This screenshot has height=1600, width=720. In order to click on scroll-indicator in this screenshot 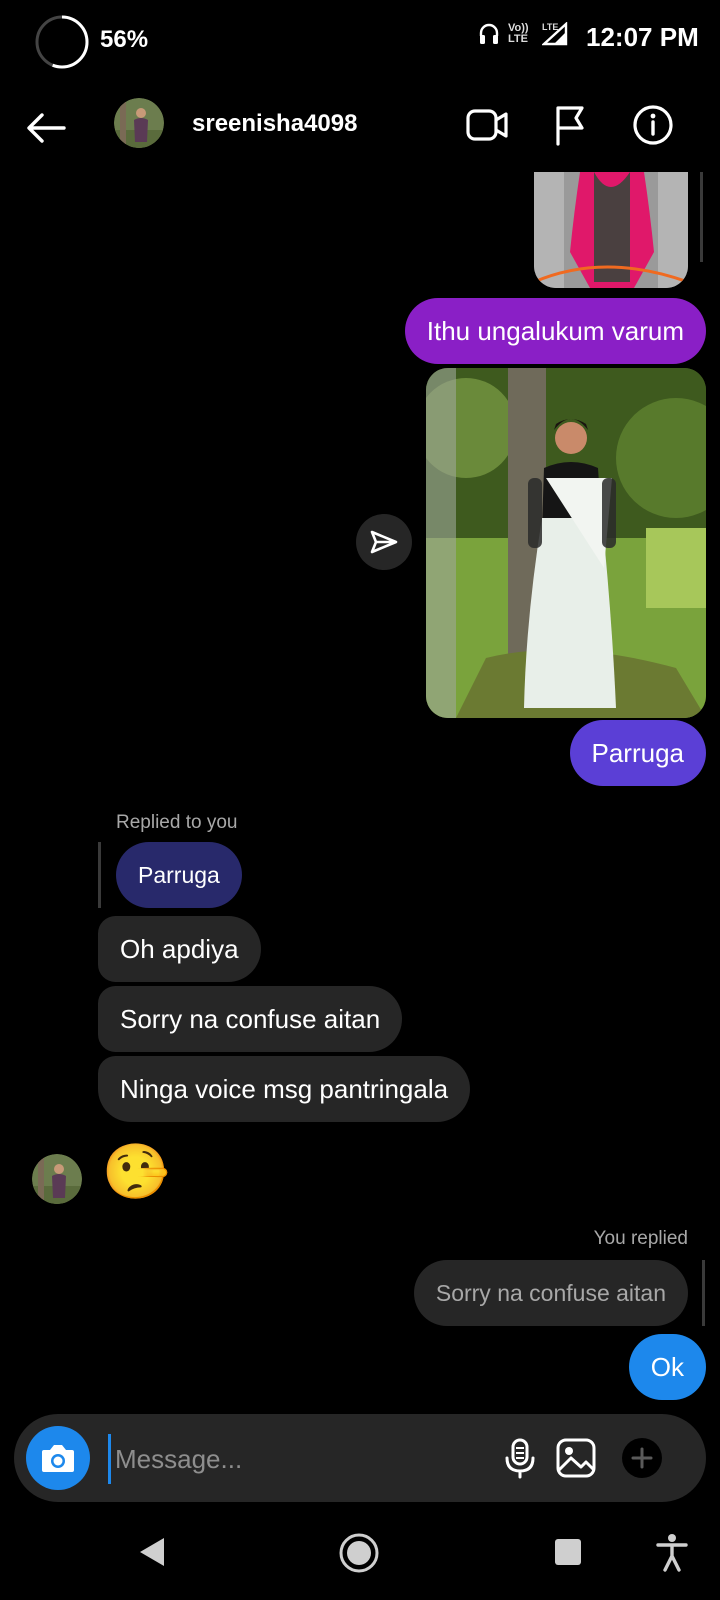, I will do `click(701, 217)`.